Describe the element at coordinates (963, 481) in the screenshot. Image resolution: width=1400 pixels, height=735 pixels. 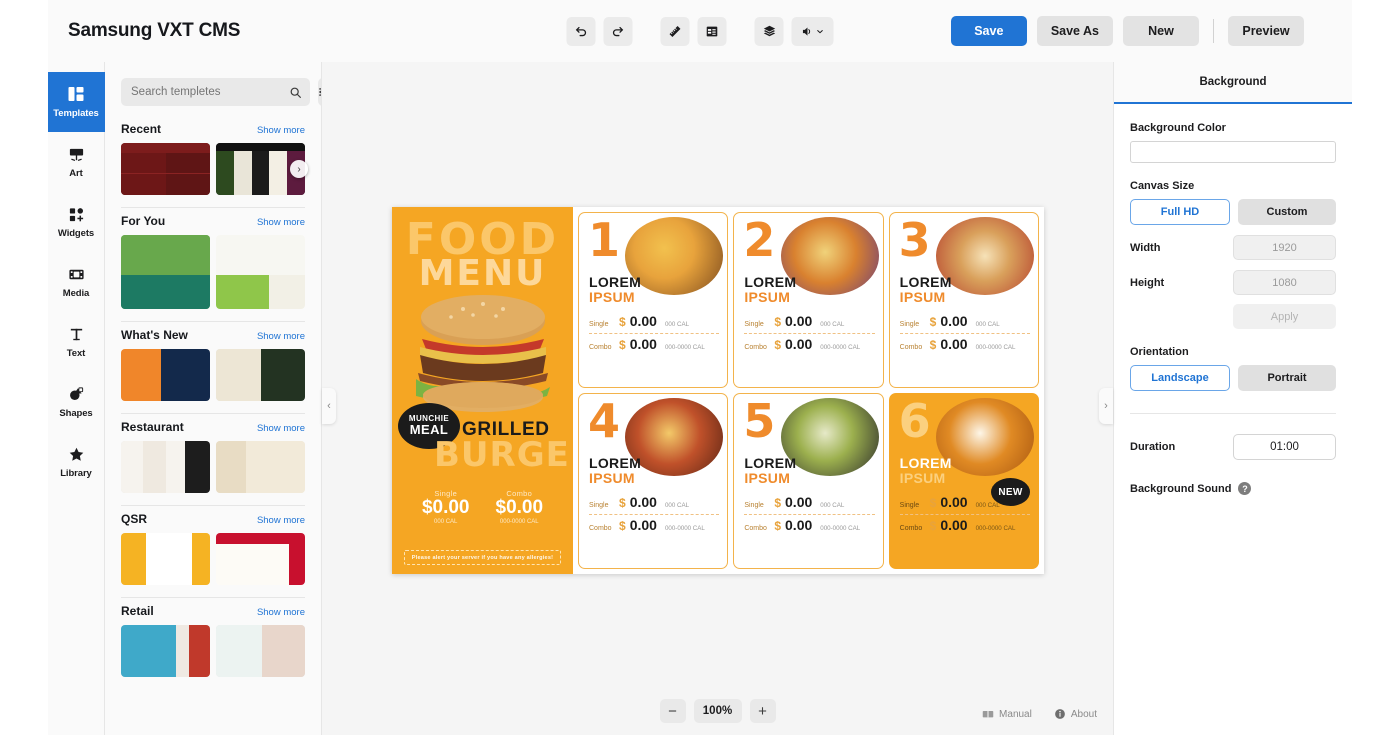
I see `menu-card: 6 LOREM IPSUM NEW Single $ 0.00 000 CAL` at that location.